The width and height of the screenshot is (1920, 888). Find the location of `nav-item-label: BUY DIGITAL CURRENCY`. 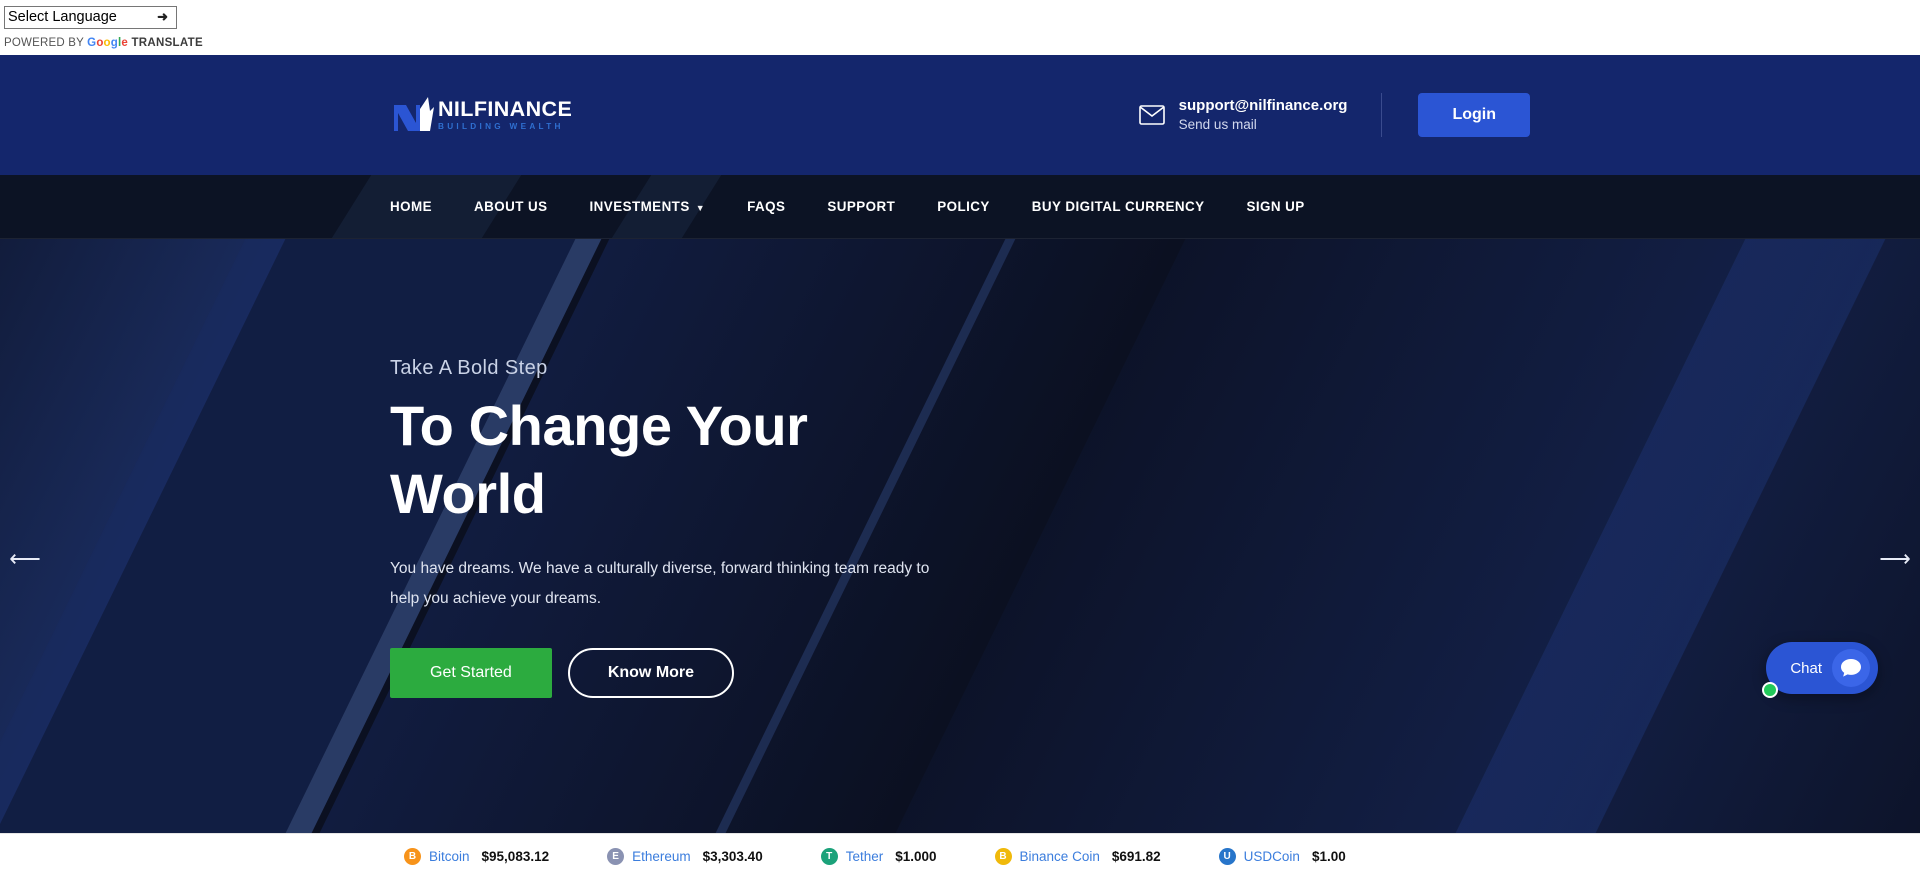

nav-item-label: BUY DIGITAL CURRENCY is located at coordinates (1118, 206).